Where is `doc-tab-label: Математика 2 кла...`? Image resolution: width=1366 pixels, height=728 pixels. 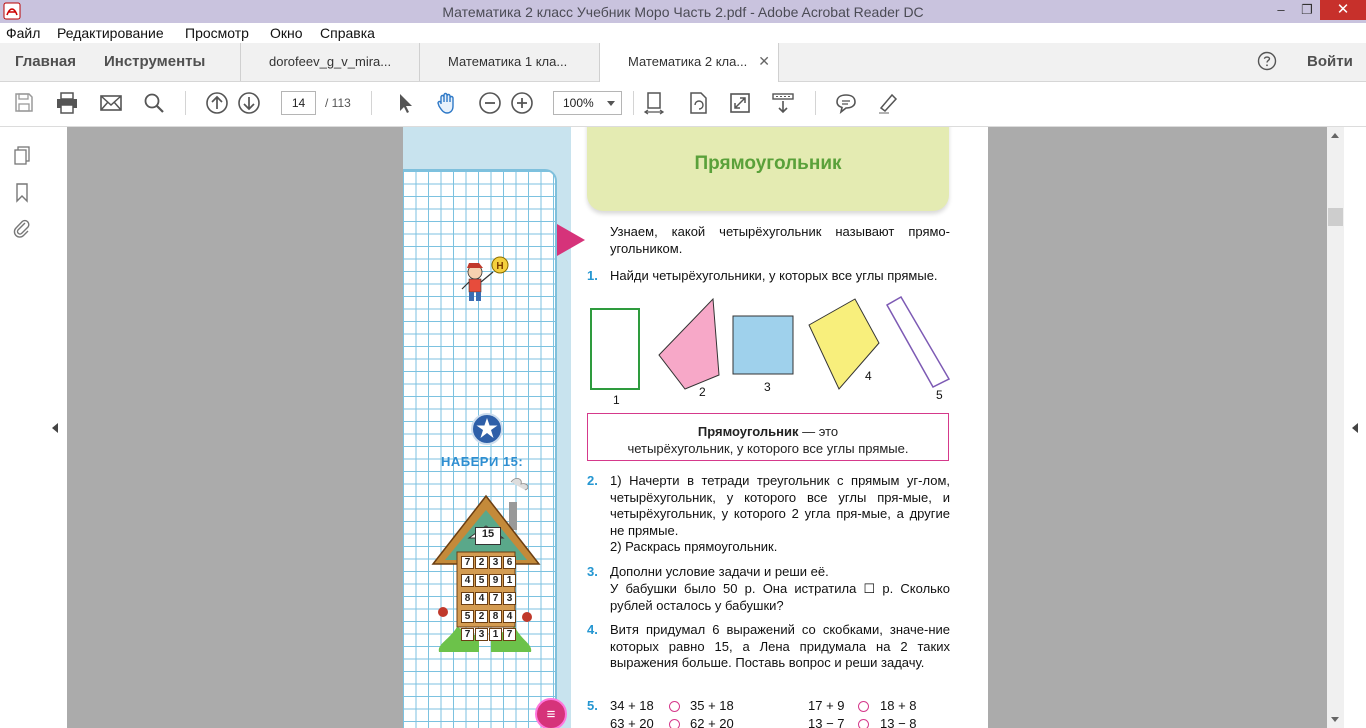
doc-tab-label: Математика 2 кла... is located at coordinates (688, 61).